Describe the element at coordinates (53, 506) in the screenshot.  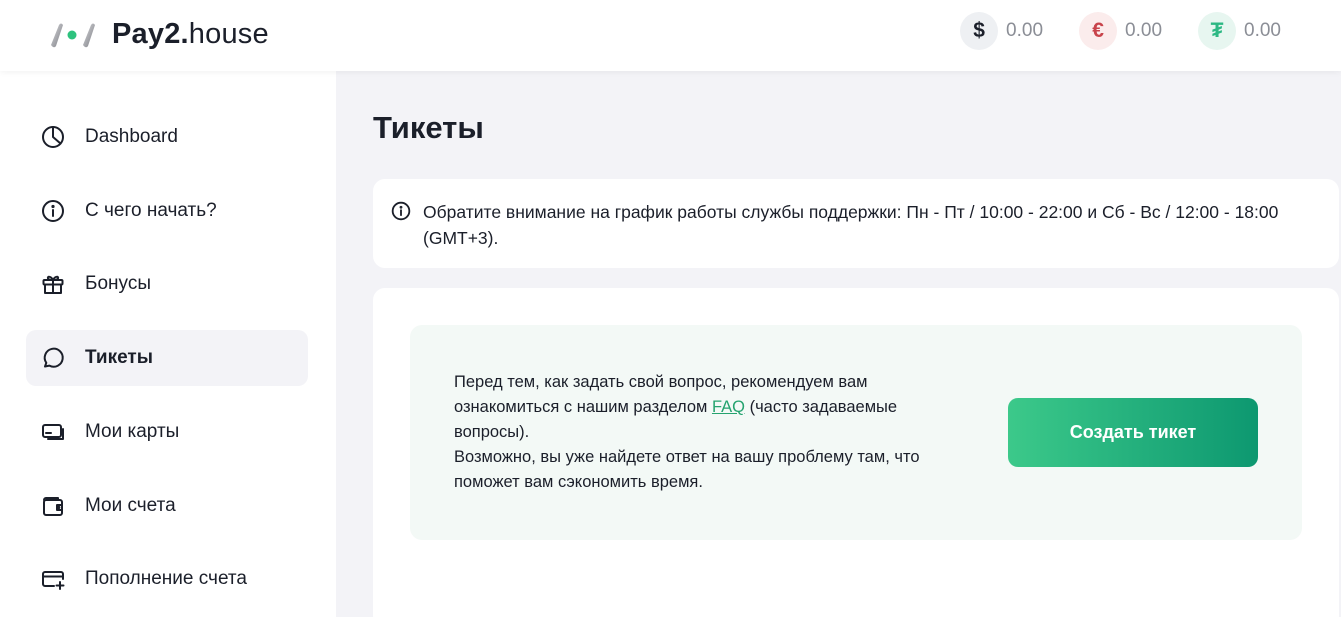
I see `wallet-icon` at that location.